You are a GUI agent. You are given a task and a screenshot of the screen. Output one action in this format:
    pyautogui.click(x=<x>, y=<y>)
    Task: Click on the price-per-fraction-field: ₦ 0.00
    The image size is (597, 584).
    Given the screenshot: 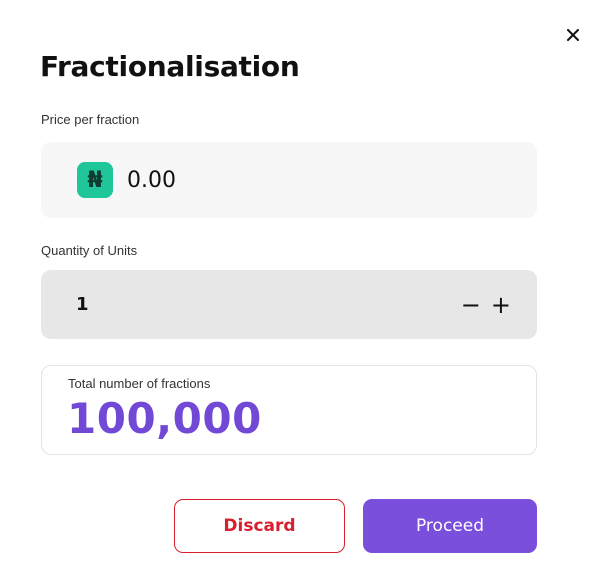 What is the action you would take?
    pyautogui.click(x=289, y=180)
    